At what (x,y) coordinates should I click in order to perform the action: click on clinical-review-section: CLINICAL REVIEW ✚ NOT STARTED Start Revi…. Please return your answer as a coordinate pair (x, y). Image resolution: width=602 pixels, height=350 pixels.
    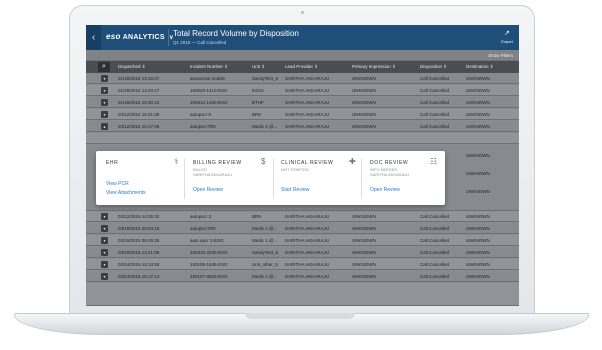
    Looking at the image, I should click on (320, 178).